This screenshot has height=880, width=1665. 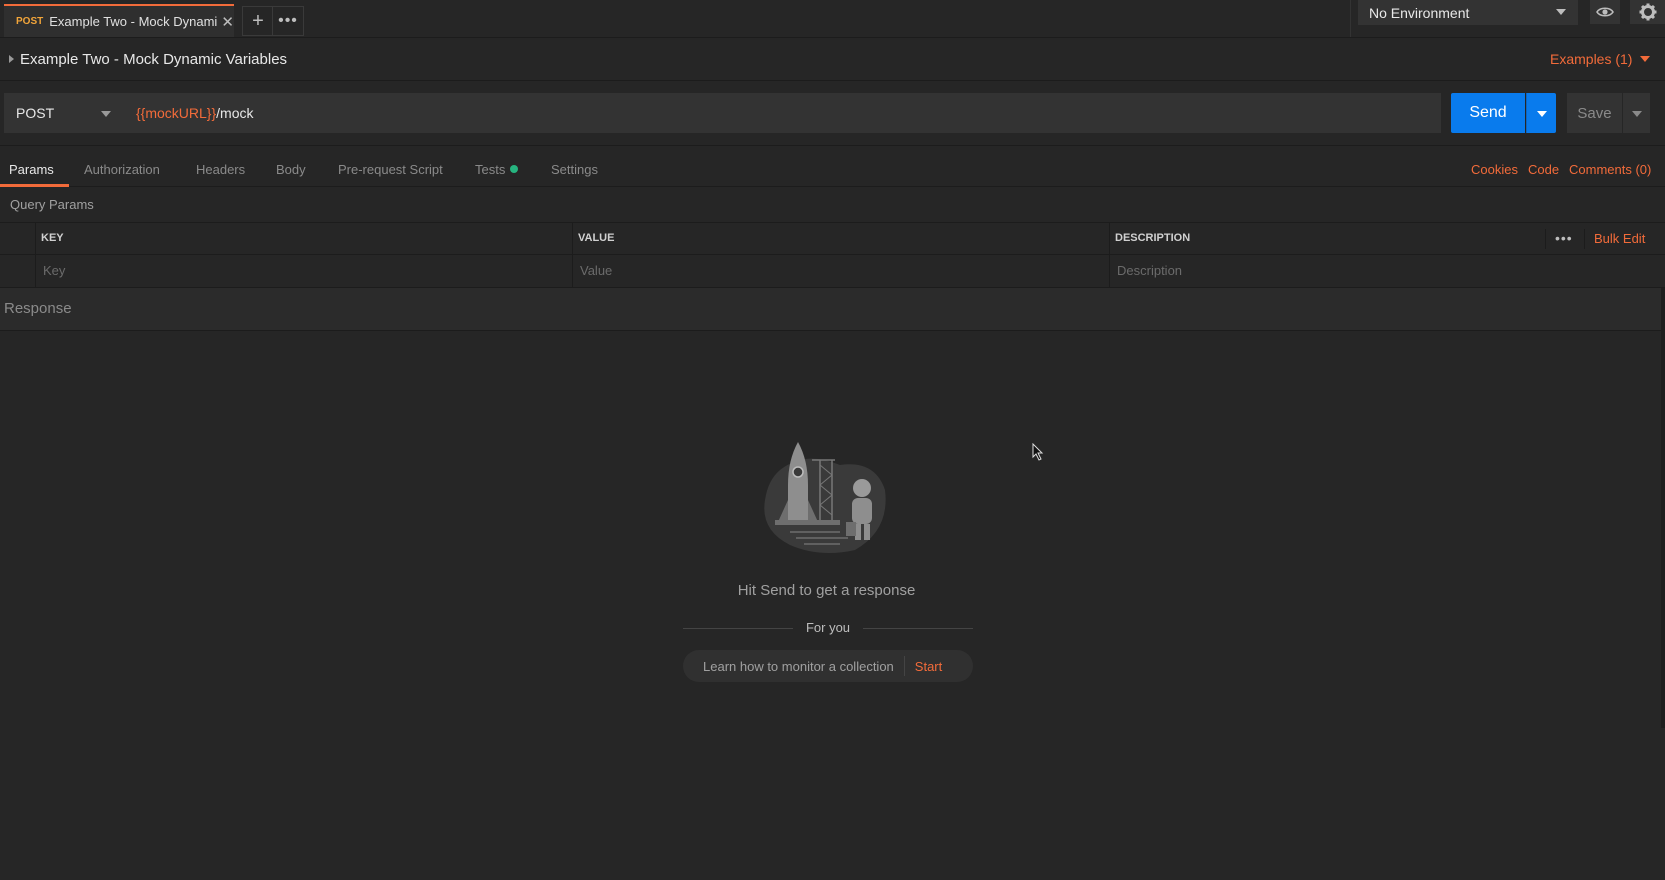 What do you see at coordinates (596, 238) in the screenshot?
I see `column-header-value: VALUE` at bounding box center [596, 238].